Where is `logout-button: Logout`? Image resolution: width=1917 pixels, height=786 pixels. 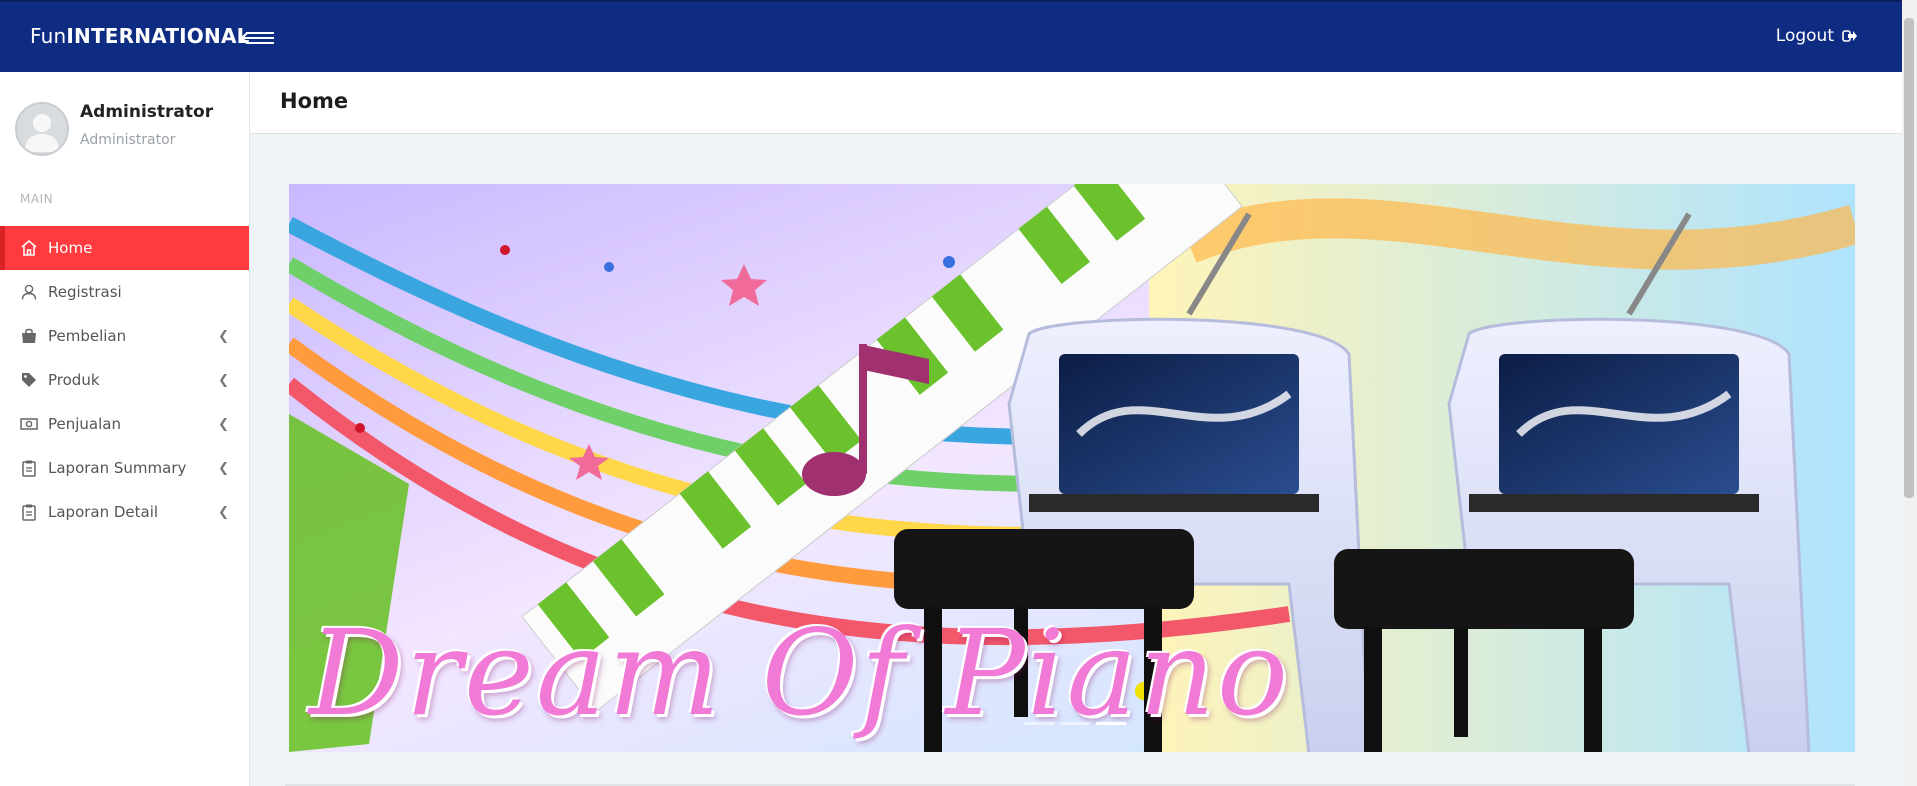 logout-button: Logout is located at coordinates (1817, 36).